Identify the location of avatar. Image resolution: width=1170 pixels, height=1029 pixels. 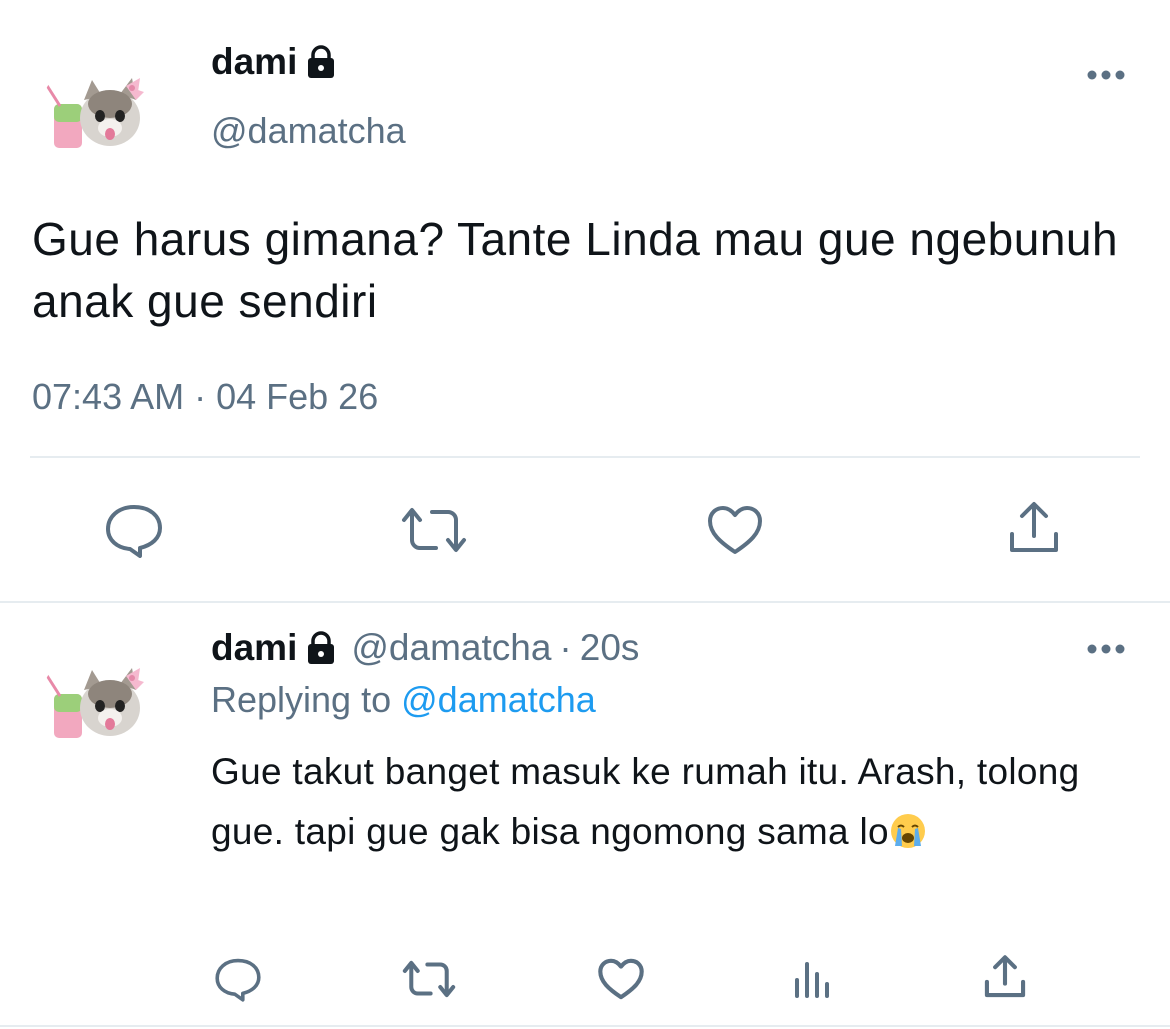
(99, 115).